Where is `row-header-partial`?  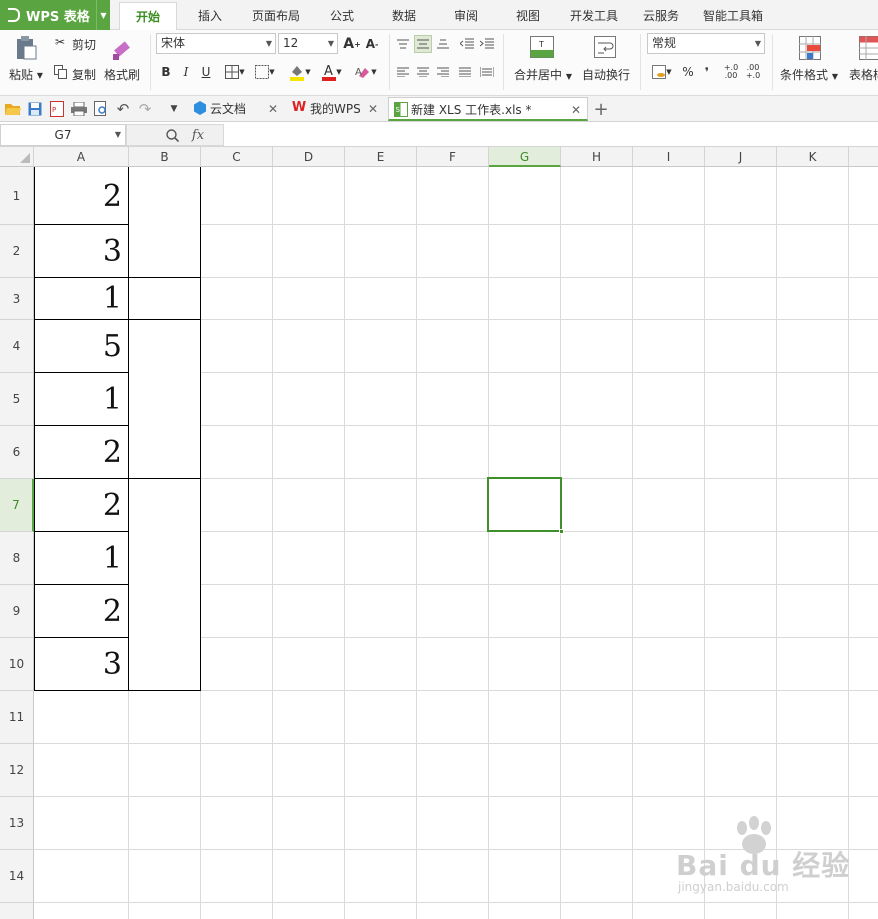
row-header-partial is located at coordinates (17, 911).